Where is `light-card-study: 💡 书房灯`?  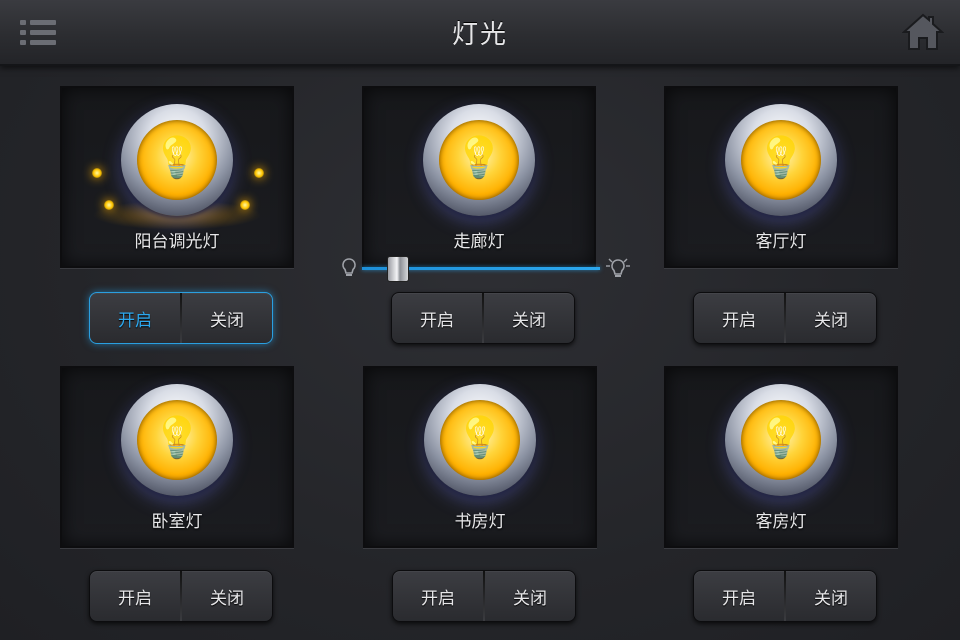 light-card-study: 💡 书房灯 is located at coordinates (480, 457).